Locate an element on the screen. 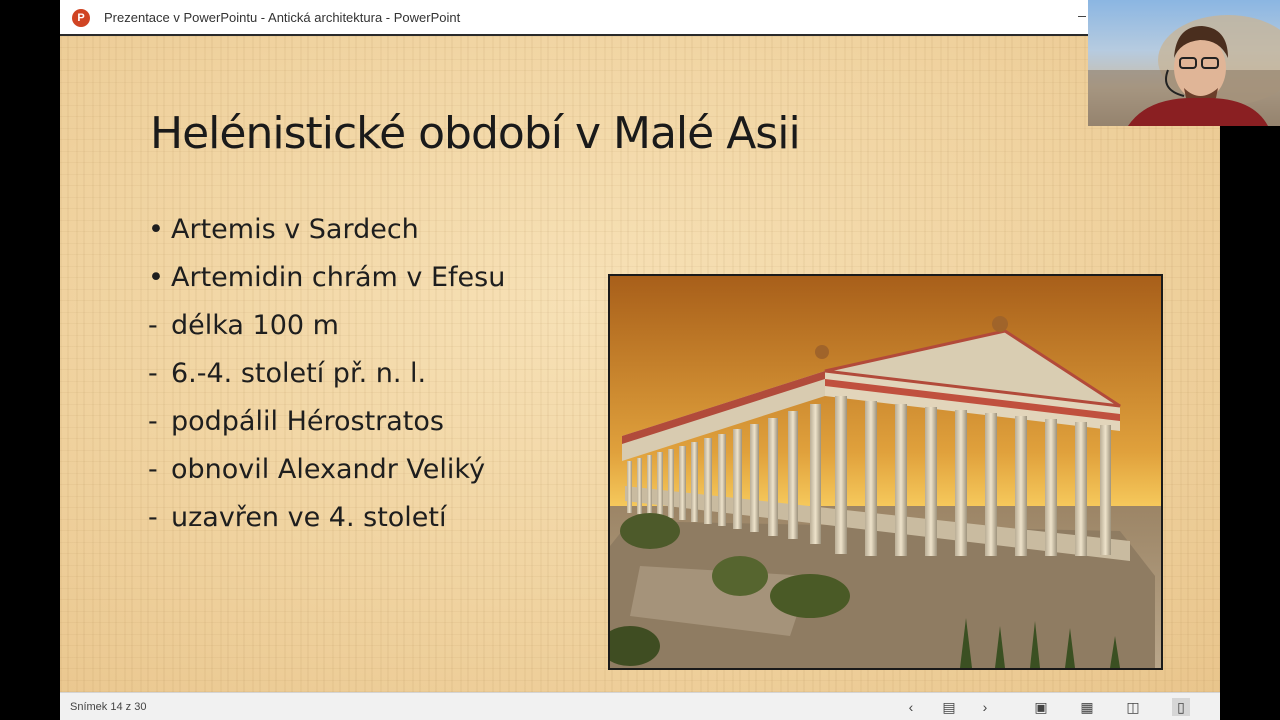 This screenshot has width=1280, height=720. bullet-item: - obnovil Alexandr Veliký is located at coordinates (326, 478).